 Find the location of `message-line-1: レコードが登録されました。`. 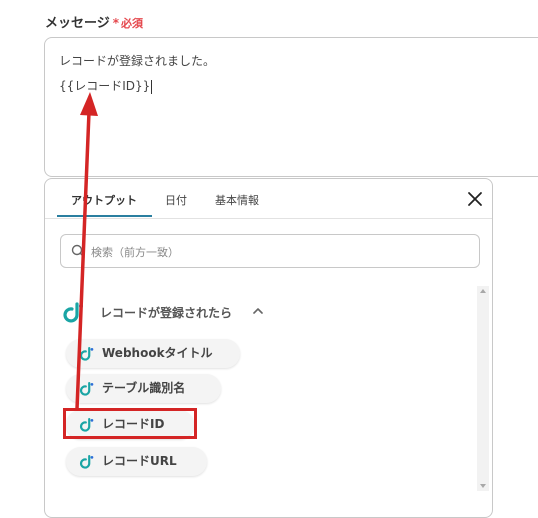

message-line-1: レコードが登録されました。 is located at coordinates (137, 61).